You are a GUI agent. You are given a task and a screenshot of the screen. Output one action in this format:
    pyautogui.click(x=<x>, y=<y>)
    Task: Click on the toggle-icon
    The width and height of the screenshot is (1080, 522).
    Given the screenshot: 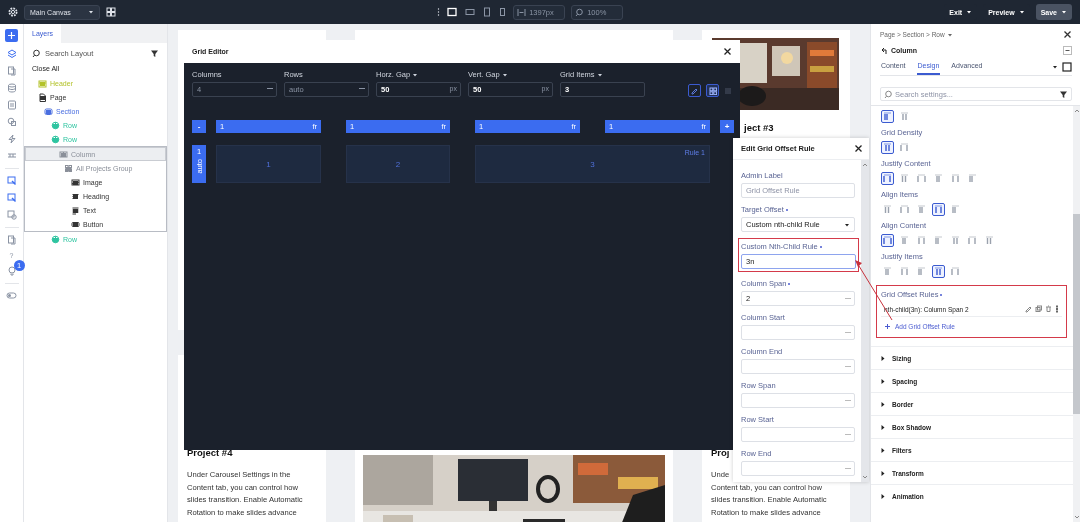 What is the action you would take?
    pyautogui.click(x=11, y=295)
    